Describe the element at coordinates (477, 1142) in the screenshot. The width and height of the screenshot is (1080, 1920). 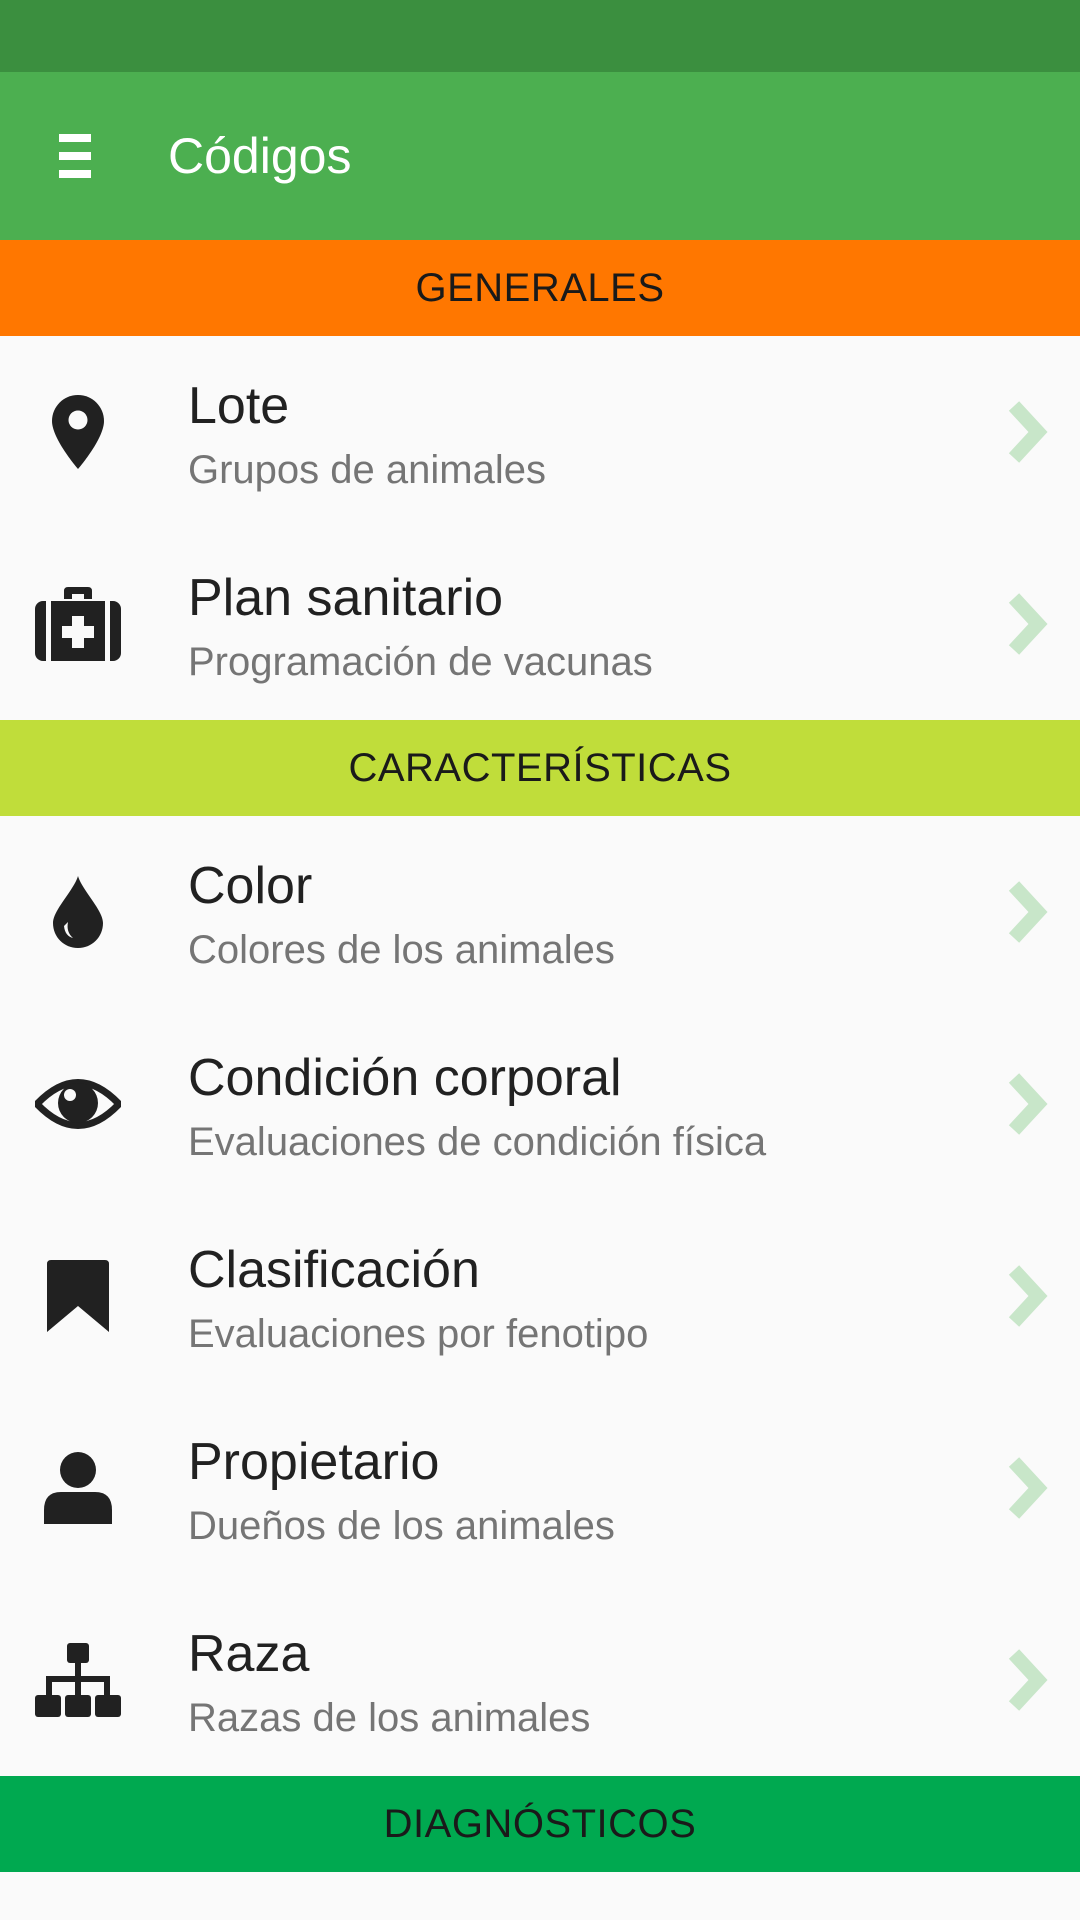
I see `item-subtitle: Evaluaciones de condición física` at that location.